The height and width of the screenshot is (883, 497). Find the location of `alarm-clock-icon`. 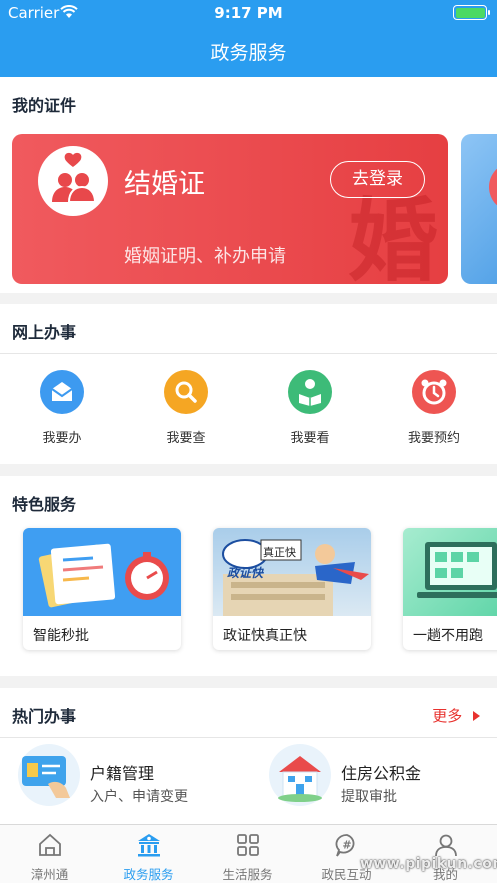

alarm-clock-icon is located at coordinates (434, 392).